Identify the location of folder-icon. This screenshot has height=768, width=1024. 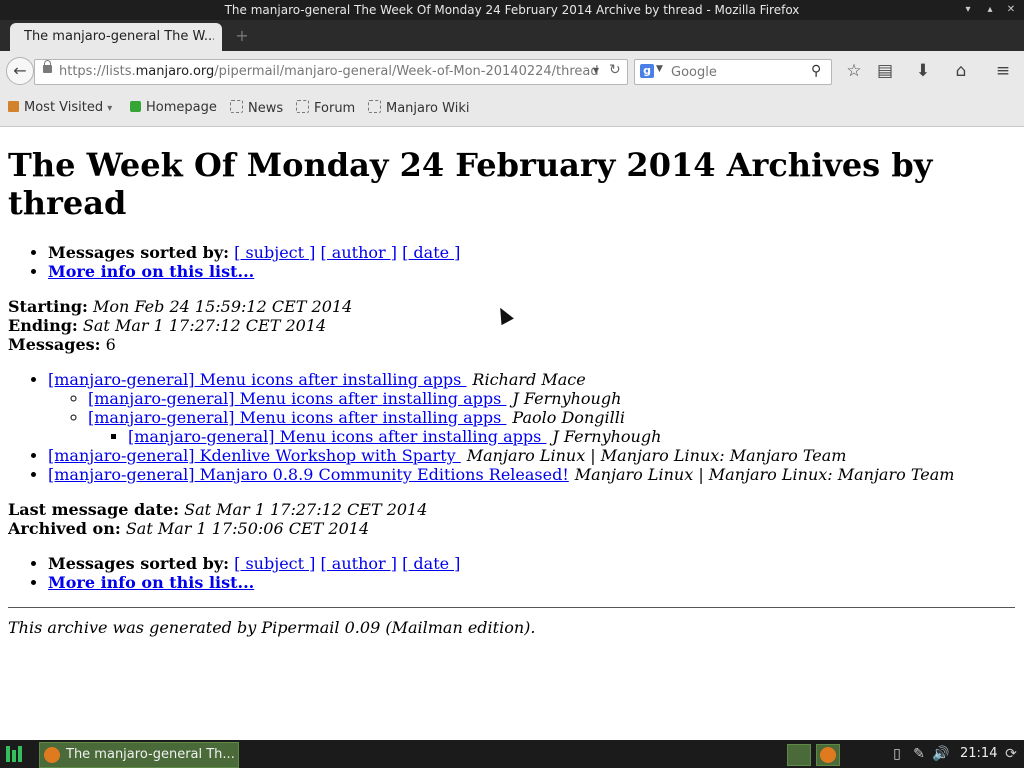
(13, 106).